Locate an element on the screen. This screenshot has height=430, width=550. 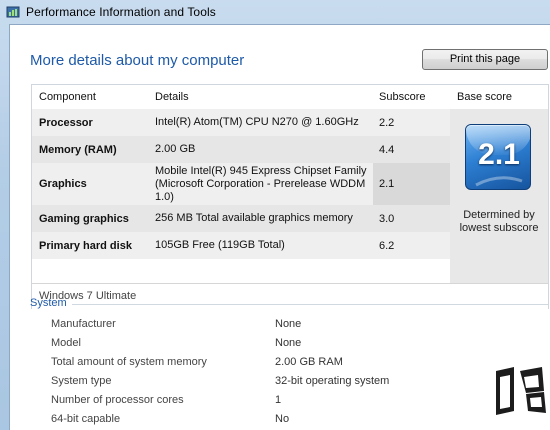
subscore: 4.4 is located at coordinates (411, 149).